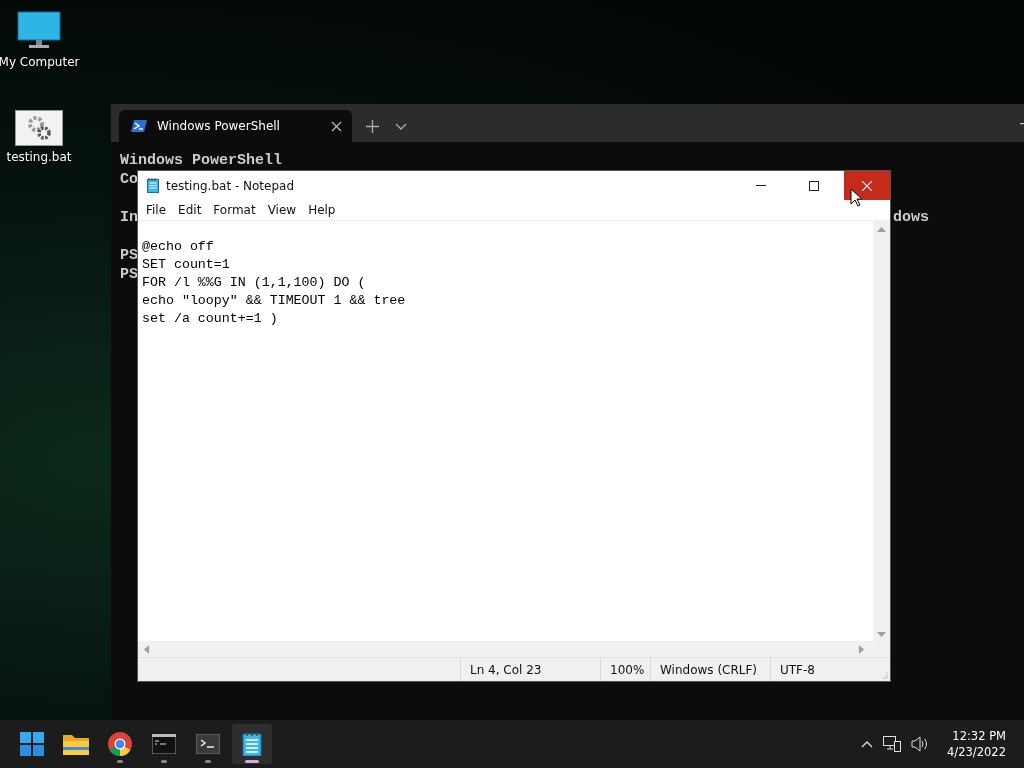 The width and height of the screenshot is (1024, 768). What do you see at coordinates (976, 752) in the screenshot?
I see `date-text: 4/23/2022` at bounding box center [976, 752].